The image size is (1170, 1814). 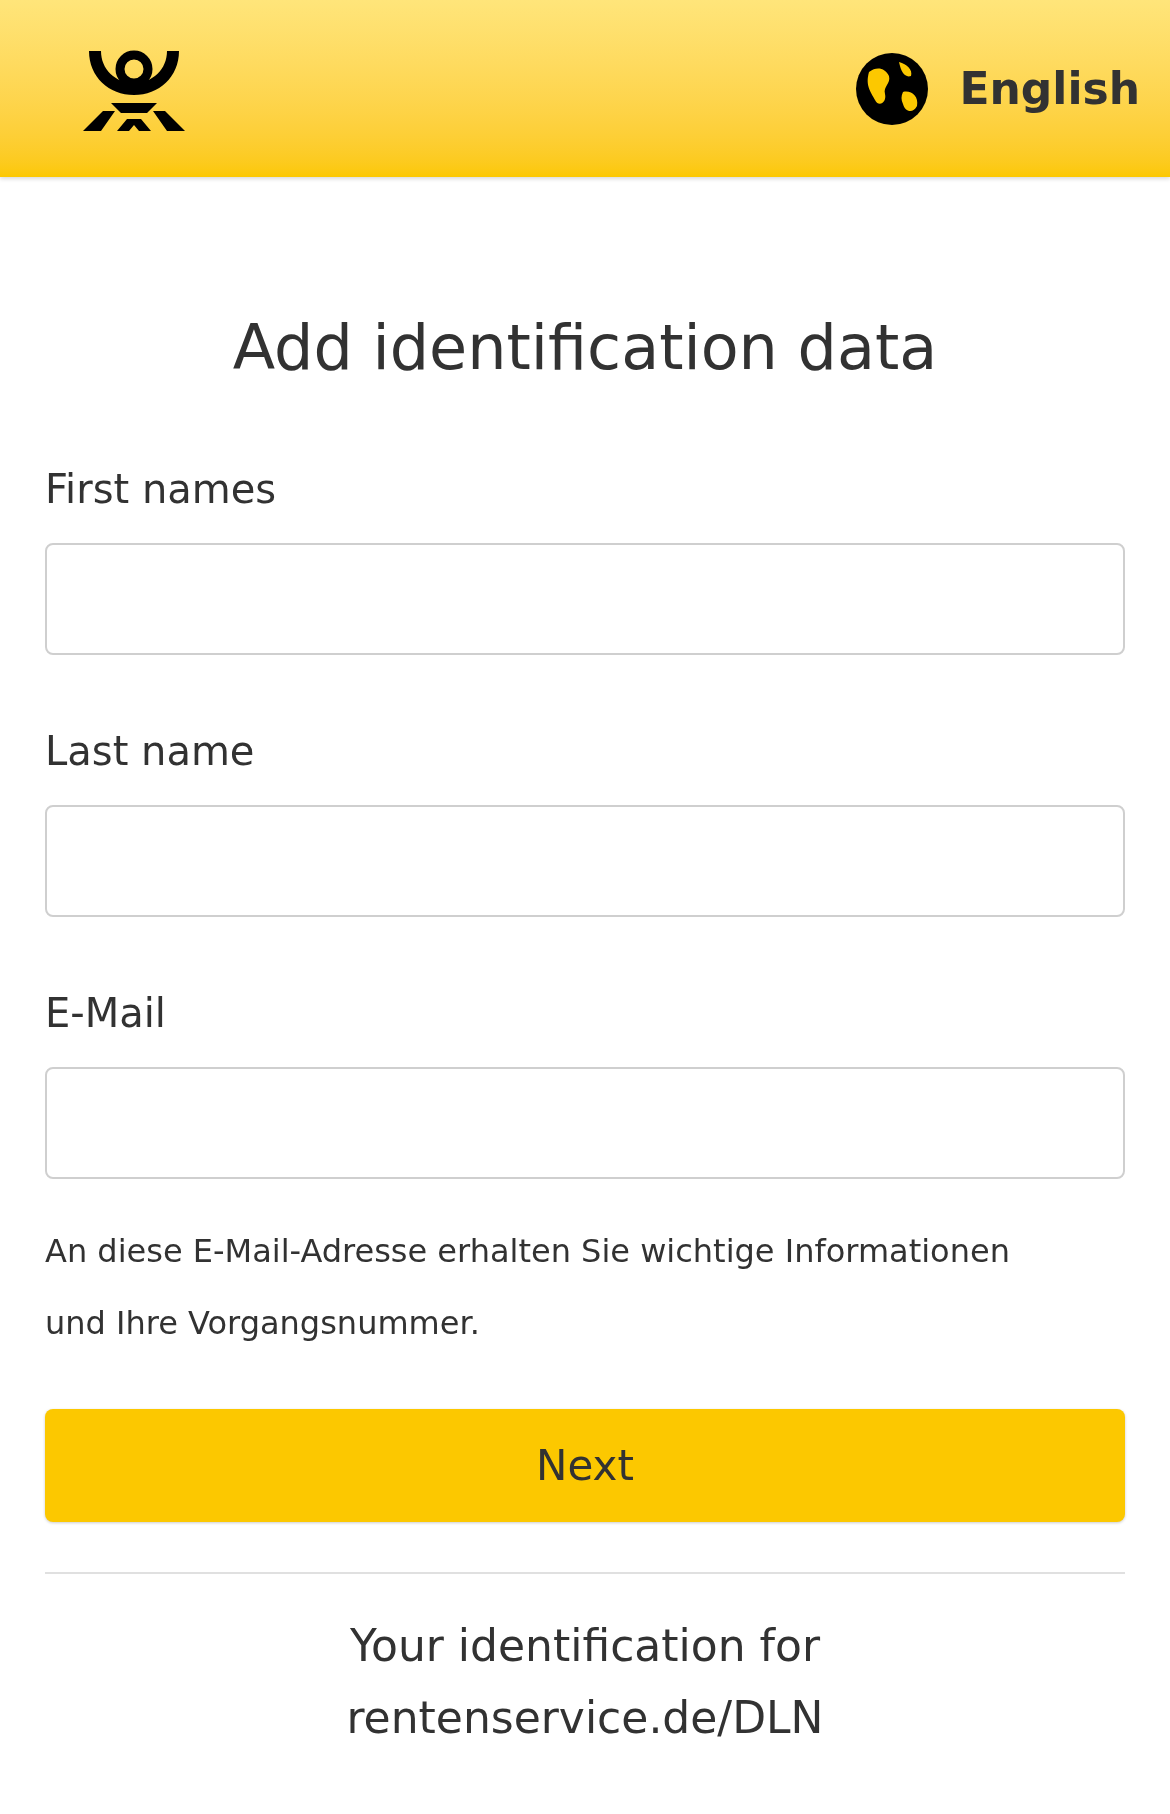 I want to click on footer-text: Your identification for, so click(x=585, y=1646).